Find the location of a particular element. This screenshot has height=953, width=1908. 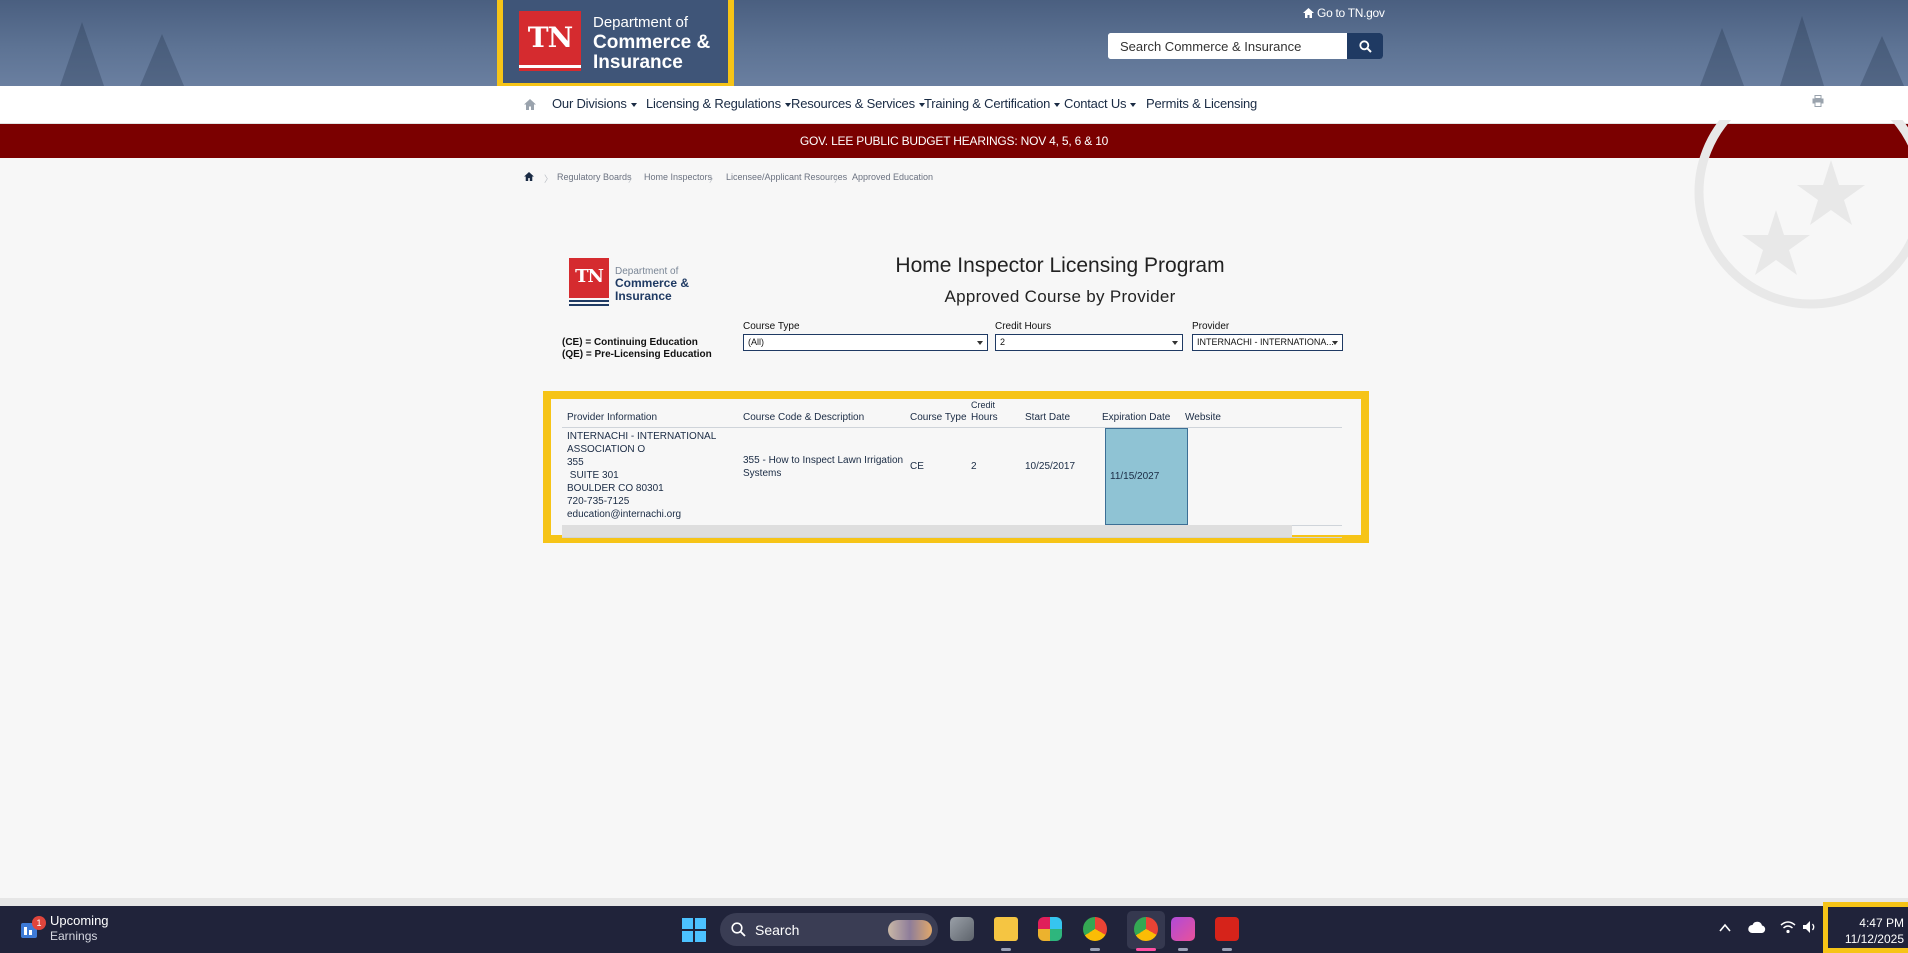

taskbar-search-label: Search is located at coordinates (777, 930).